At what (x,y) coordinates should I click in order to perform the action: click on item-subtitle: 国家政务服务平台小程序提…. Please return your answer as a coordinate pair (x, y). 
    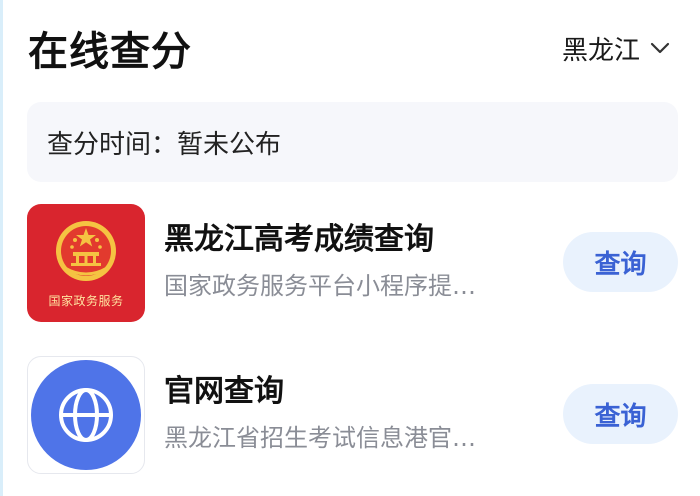
    Looking at the image, I should click on (320, 286).